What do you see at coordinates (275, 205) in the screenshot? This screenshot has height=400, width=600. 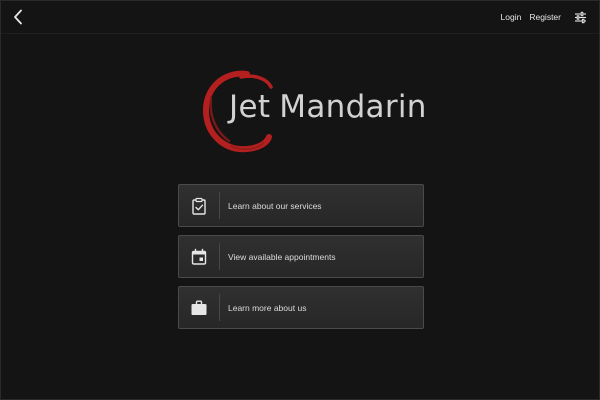 I see `services-label: Learn about our services` at bounding box center [275, 205].